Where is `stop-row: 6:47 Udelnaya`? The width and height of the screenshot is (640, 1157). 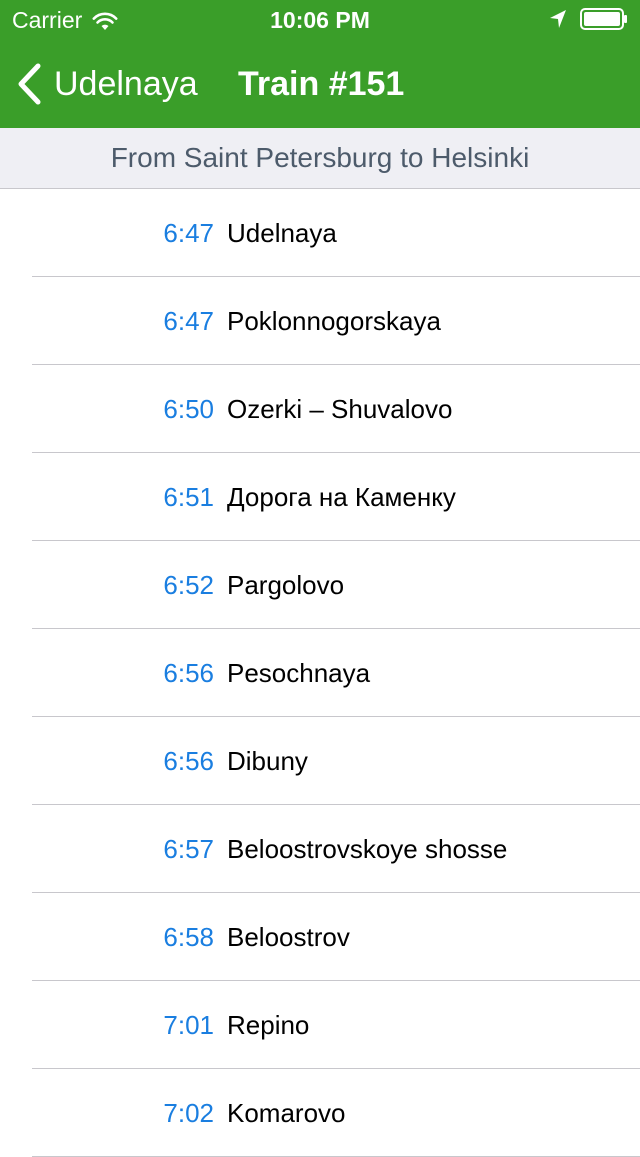 stop-row: 6:47 Udelnaya is located at coordinates (320, 233).